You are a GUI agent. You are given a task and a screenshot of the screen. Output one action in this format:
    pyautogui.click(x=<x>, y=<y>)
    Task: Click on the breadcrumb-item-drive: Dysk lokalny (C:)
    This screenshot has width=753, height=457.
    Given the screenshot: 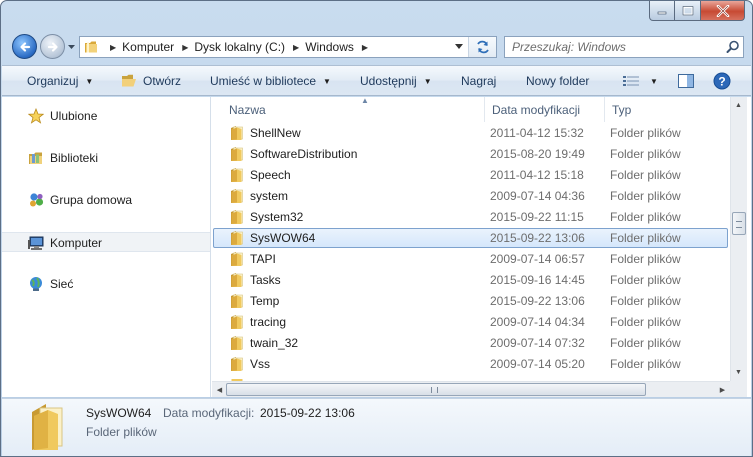 What is the action you would take?
    pyautogui.click(x=239, y=47)
    